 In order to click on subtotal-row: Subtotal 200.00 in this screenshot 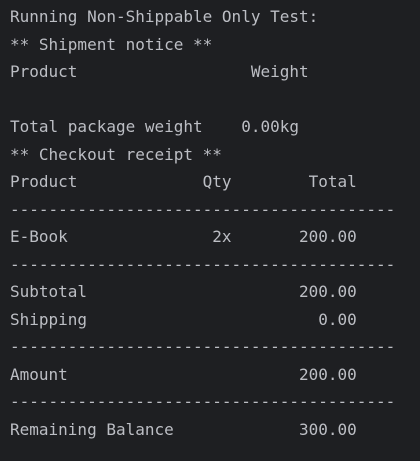, I will do `click(183, 291)`.